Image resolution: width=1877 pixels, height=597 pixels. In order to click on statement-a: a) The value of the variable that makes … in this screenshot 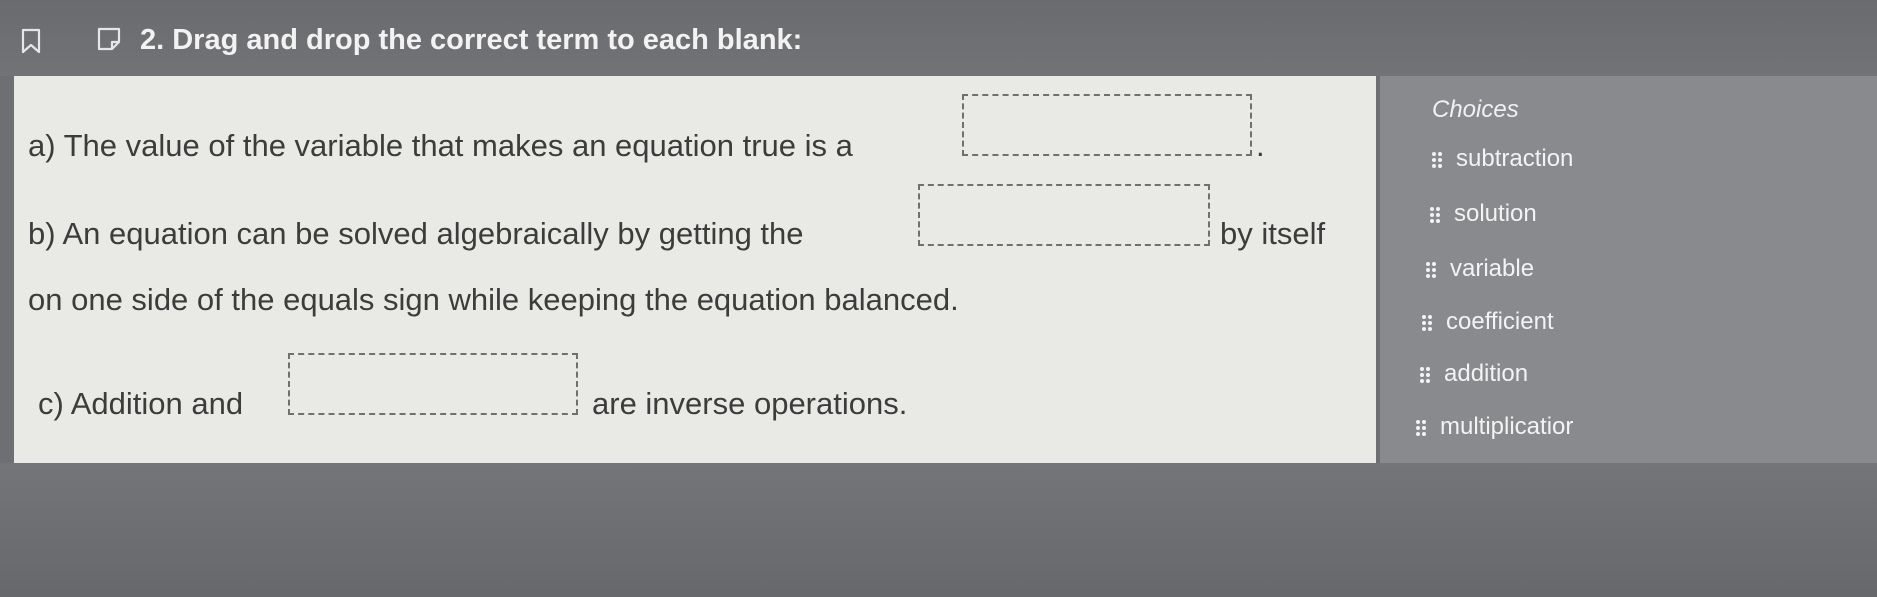, I will do `click(440, 145)`.